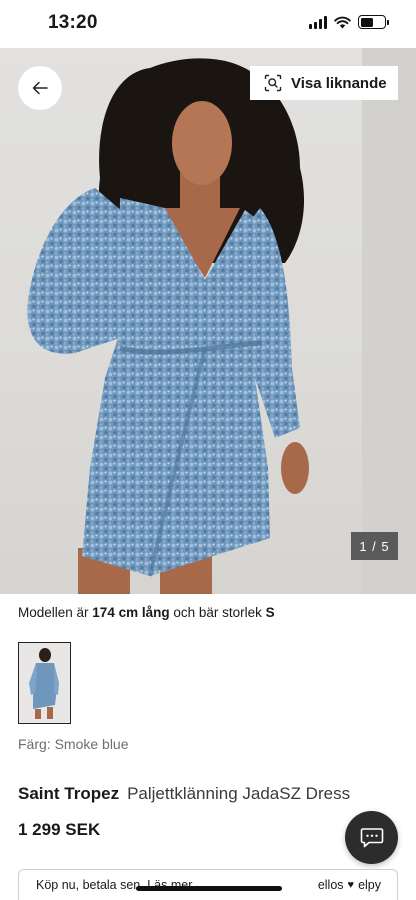 Image resolution: width=416 pixels, height=900 pixels. Describe the element at coordinates (131, 612) in the screenshot. I see `model-height: 174 cm lång` at that location.